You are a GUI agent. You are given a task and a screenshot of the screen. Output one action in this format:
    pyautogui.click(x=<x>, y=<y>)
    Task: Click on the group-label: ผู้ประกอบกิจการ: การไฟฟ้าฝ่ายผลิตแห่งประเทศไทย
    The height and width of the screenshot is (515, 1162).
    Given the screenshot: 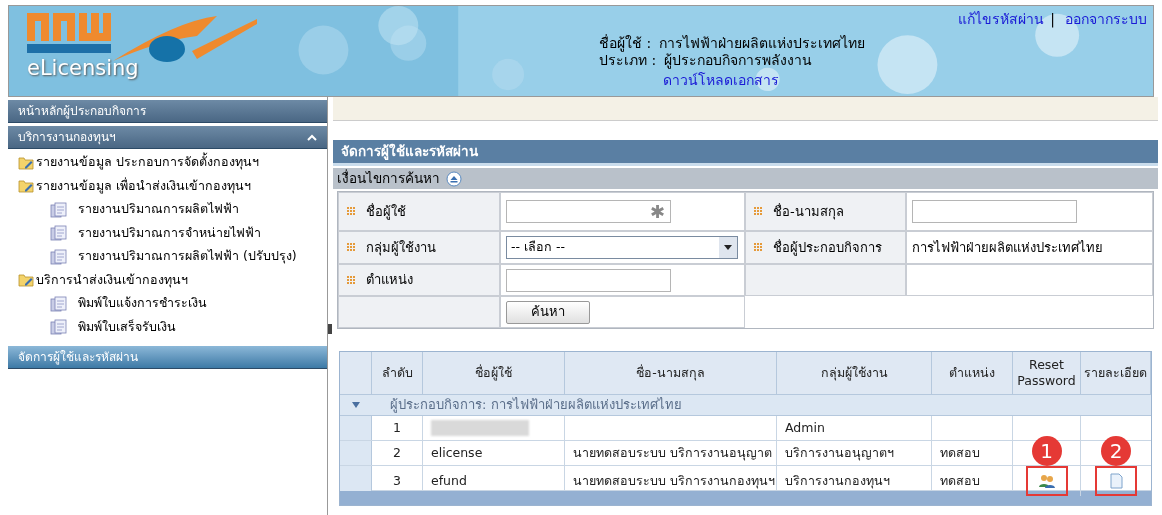 What is the action you would take?
    pyautogui.click(x=536, y=405)
    